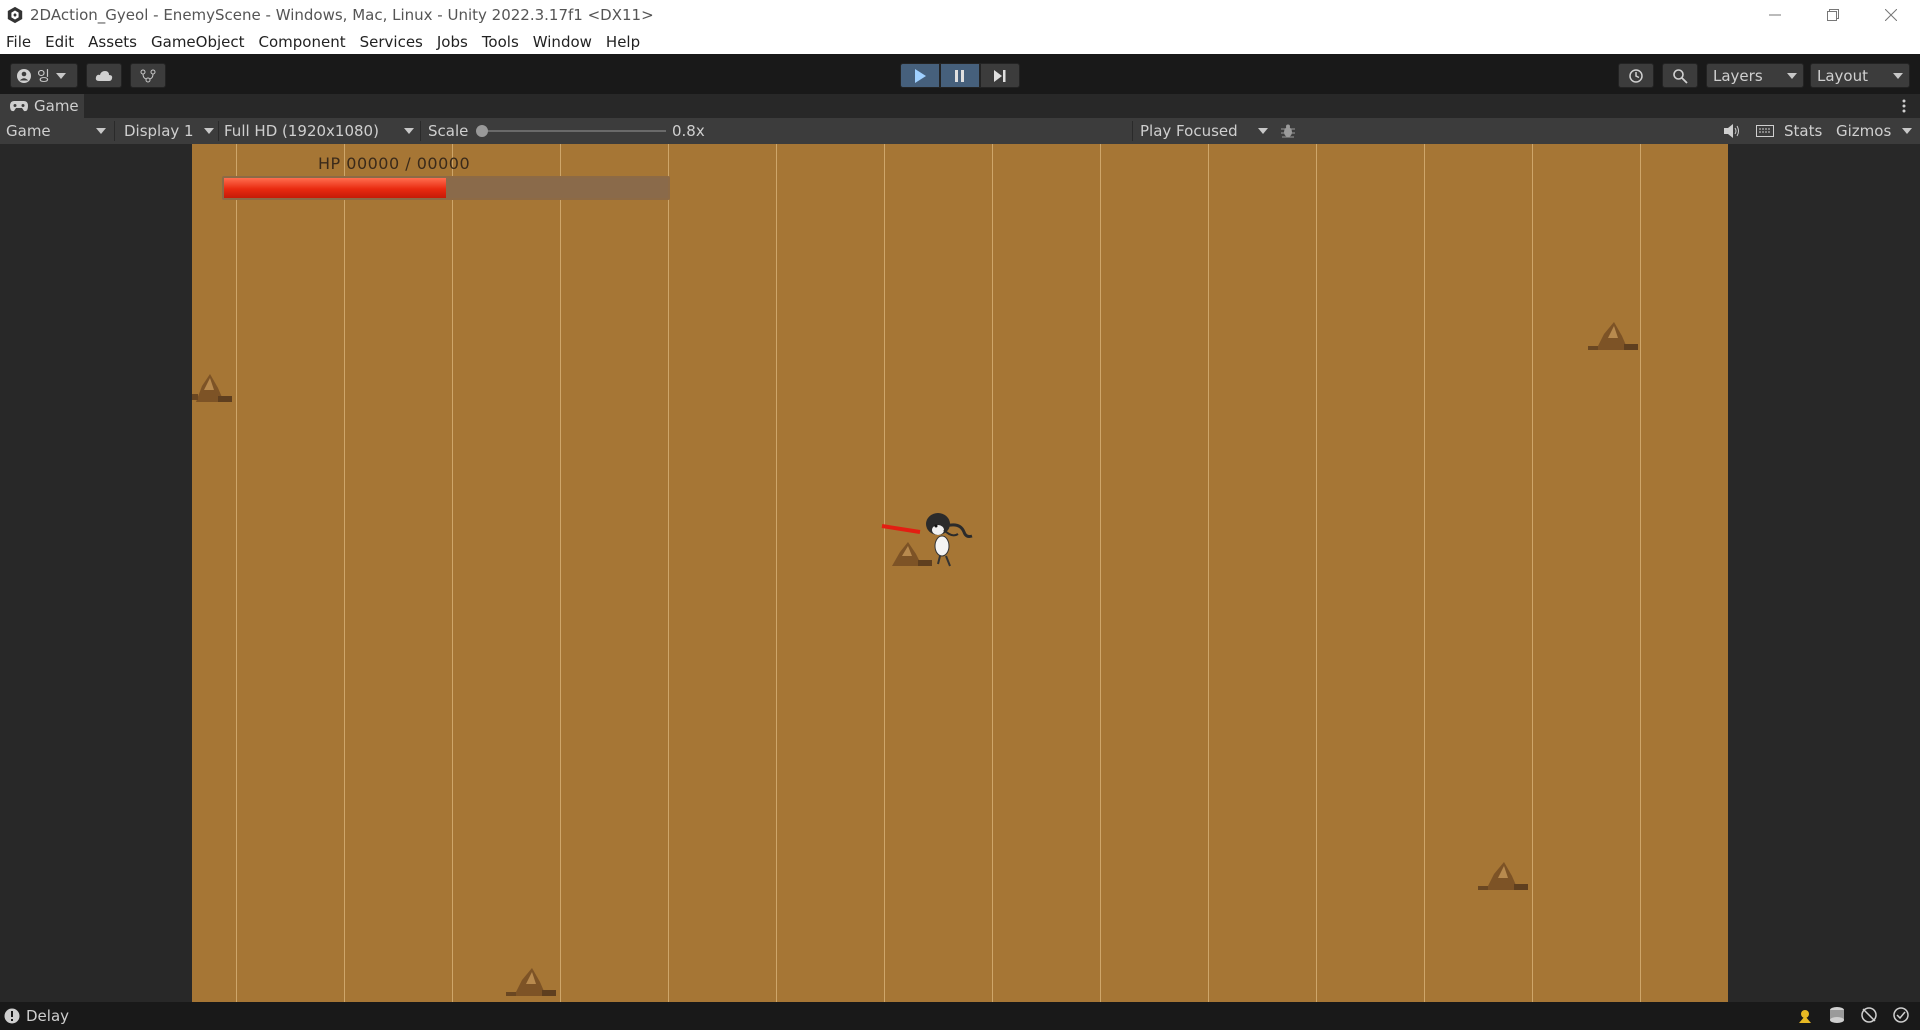  I want to click on step-button, so click(1000, 75).